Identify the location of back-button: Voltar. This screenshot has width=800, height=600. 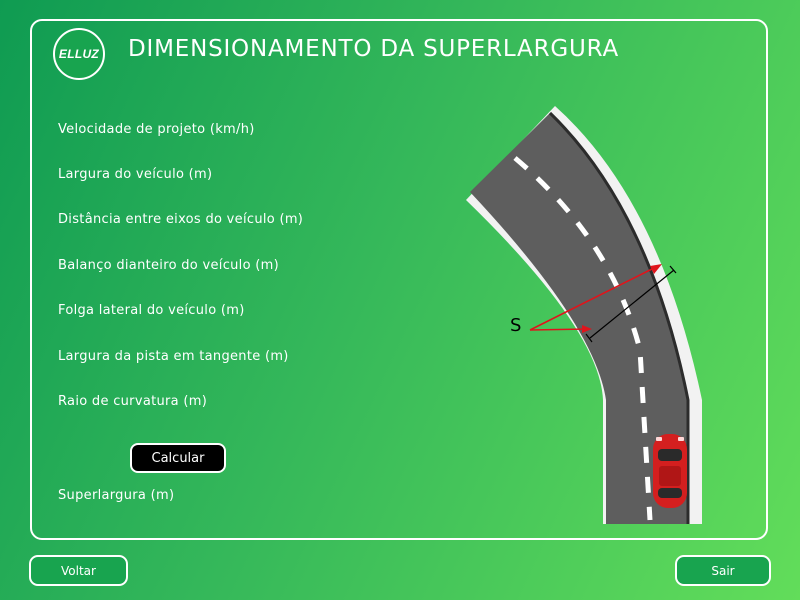
(78, 570).